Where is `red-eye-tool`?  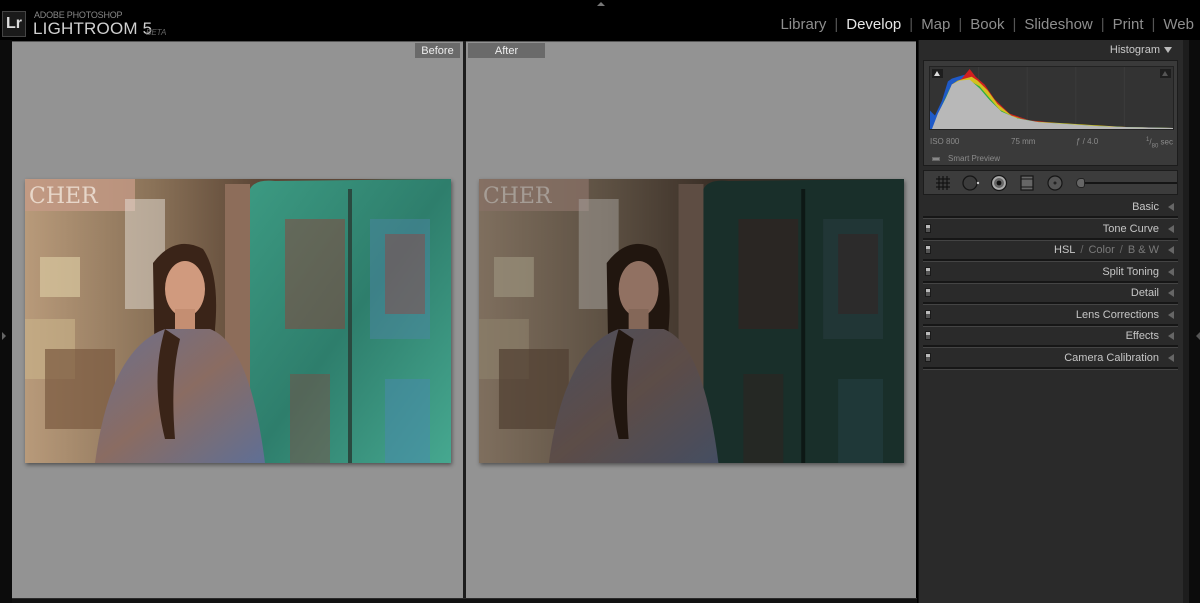 red-eye-tool is located at coordinates (999, 183).